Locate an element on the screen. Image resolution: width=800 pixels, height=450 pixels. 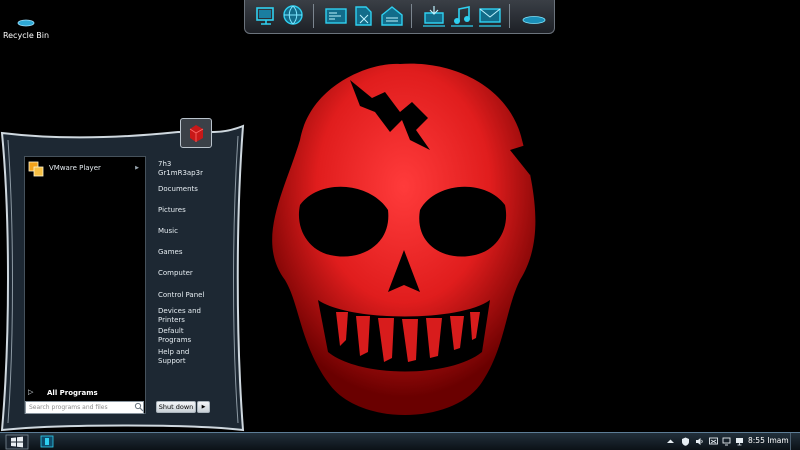
program-item-vmware-player: VMware Player ▶ is located at coordinates (85, 169).